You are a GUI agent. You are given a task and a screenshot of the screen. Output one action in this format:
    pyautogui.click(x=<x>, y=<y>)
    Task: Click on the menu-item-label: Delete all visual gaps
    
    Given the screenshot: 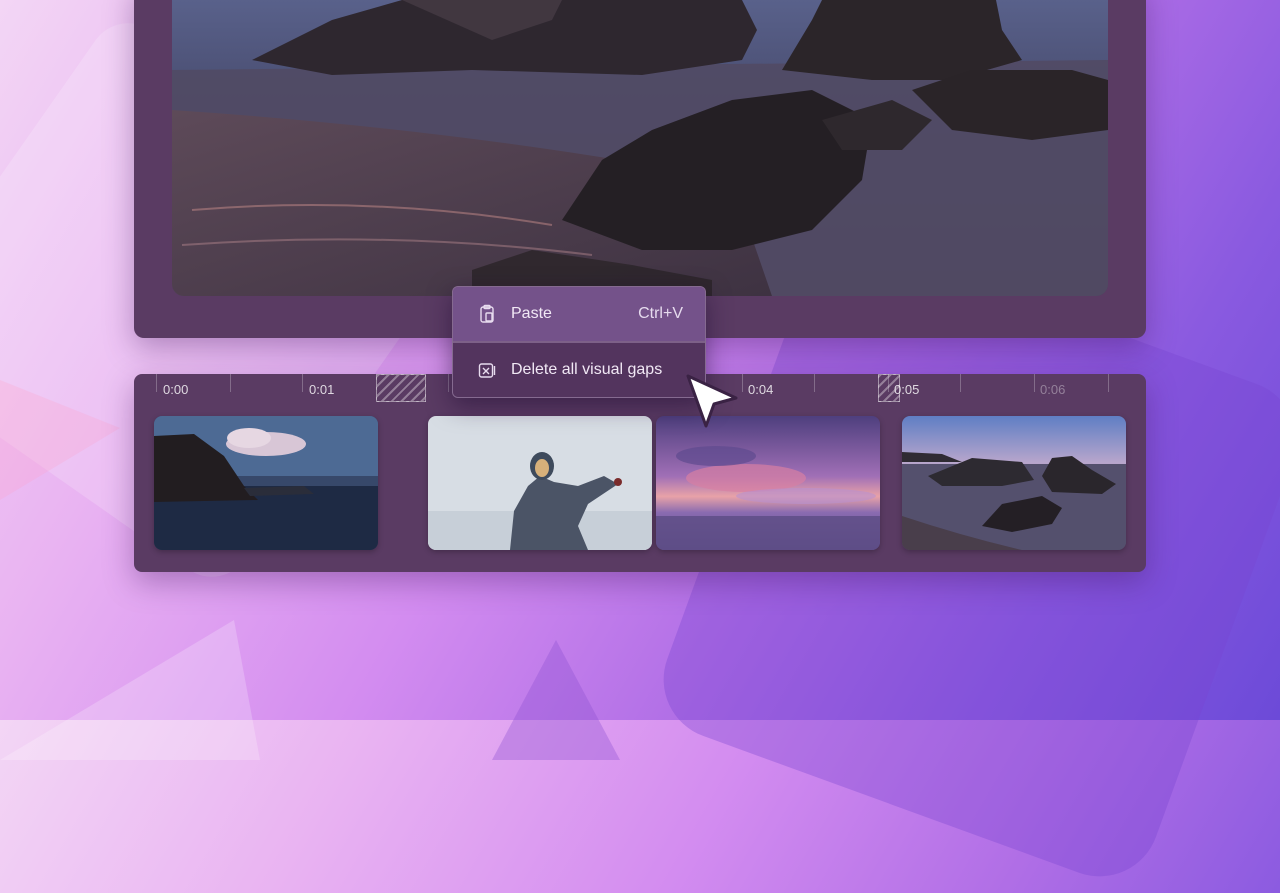 What is the action you would take?
    pyautogui.click(x=587, y=369)
    